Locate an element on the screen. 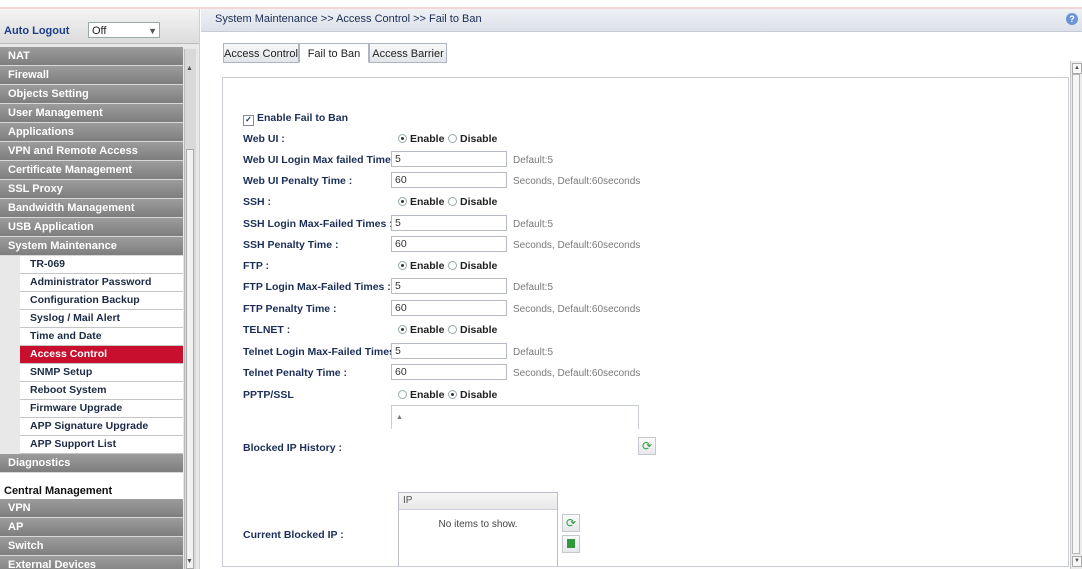 This screenshot has height=569, width=1082. help-icon: ? is located at coordinates (1072, 19).